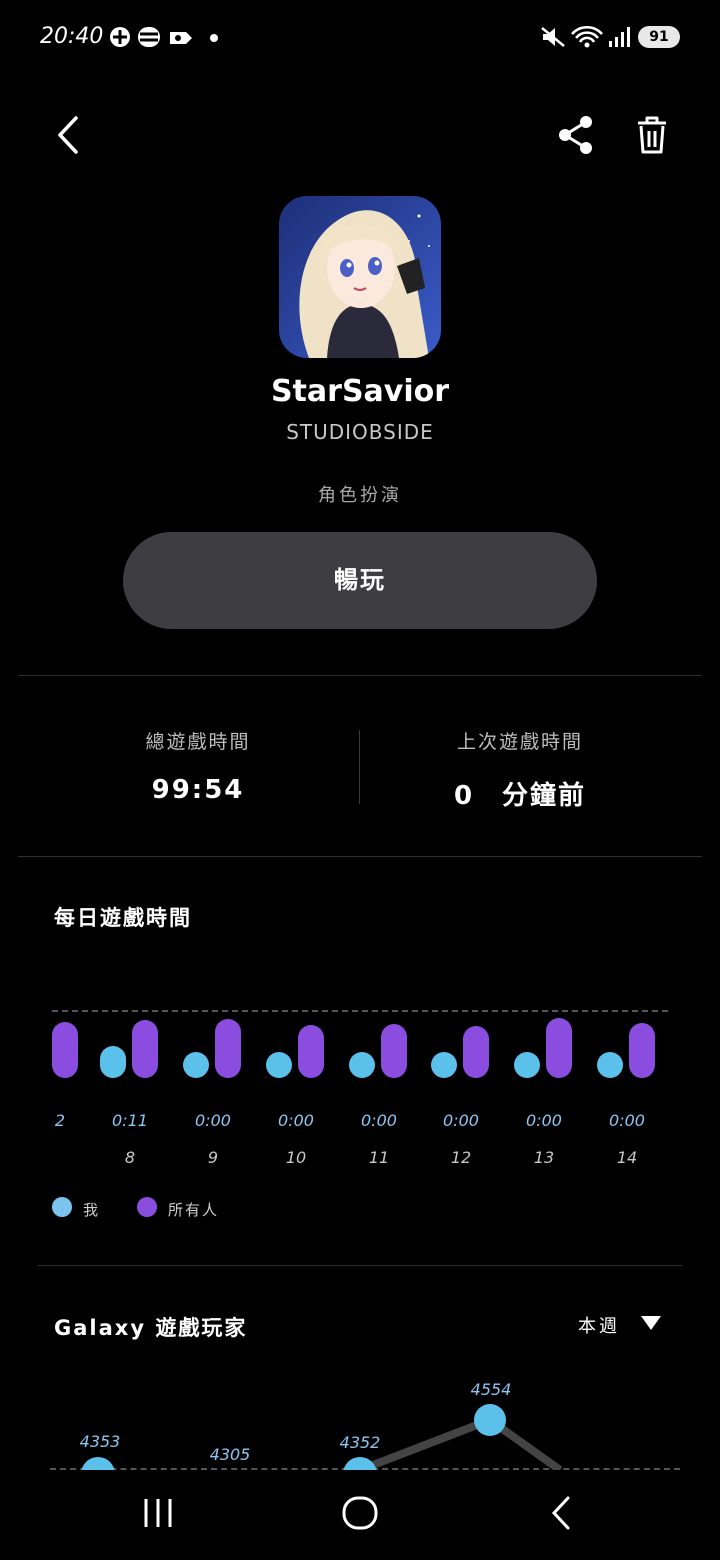  I want to click on daily-date-label: 11, so click(379, 1157).